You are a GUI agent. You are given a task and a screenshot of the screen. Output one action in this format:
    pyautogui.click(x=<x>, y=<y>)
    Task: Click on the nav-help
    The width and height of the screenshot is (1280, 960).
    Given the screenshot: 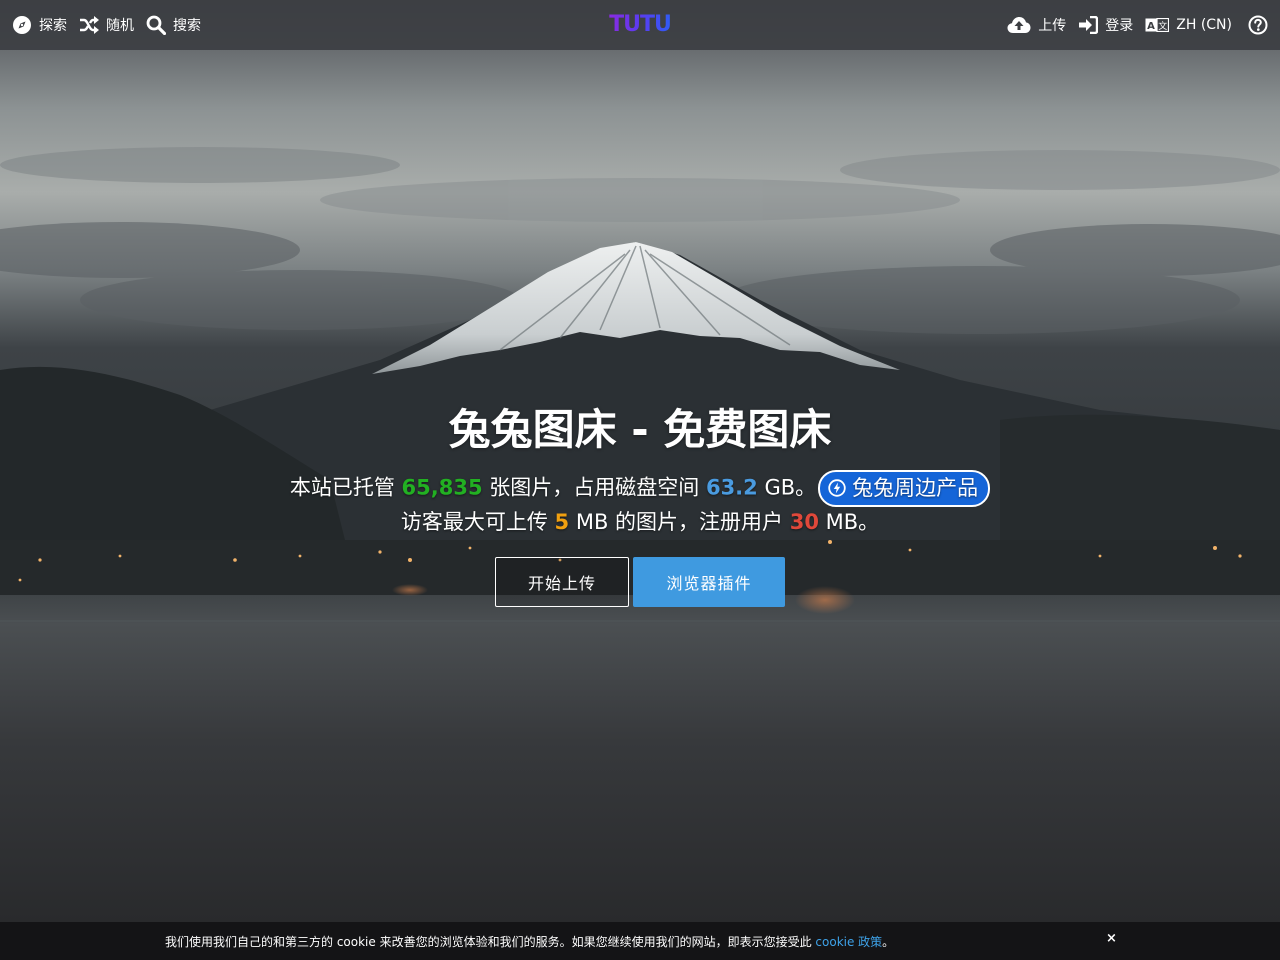 What is the action you would take?
    pyautogui.click(x=1258, y=25)
    